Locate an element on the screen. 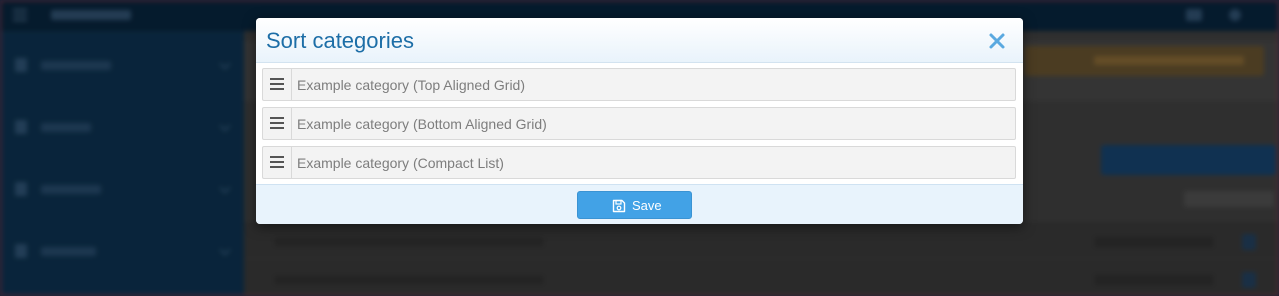 The image size is (1279, 296). category-label: Example category (Top Aligned Grid) is located at coordinates (411, 85).